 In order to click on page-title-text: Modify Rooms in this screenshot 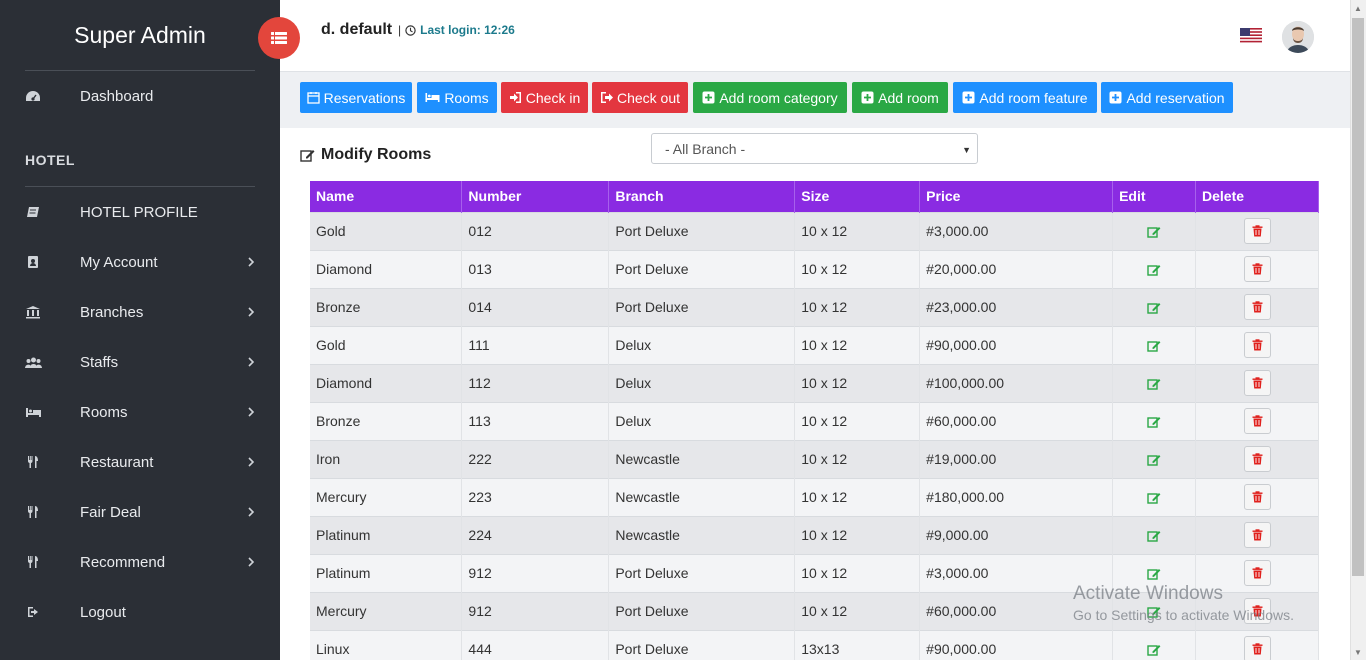, I will do `click(376, 154)`.